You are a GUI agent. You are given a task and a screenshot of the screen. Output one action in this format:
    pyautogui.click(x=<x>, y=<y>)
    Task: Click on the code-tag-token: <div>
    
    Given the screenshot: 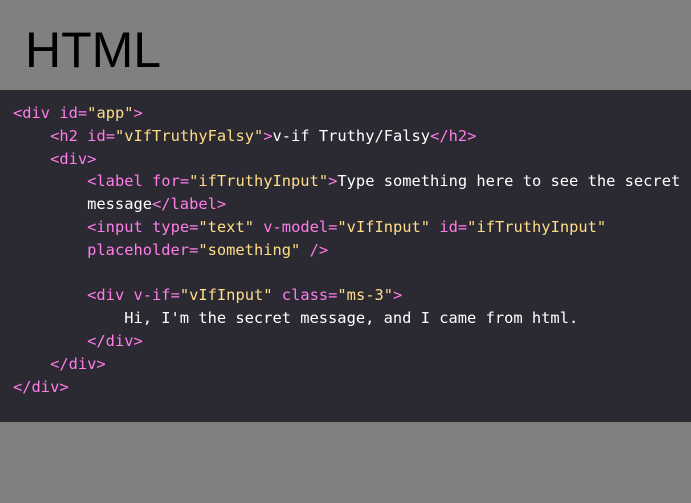 What is the action you would take?
    pyautogui.click(x=73, y=158)
    